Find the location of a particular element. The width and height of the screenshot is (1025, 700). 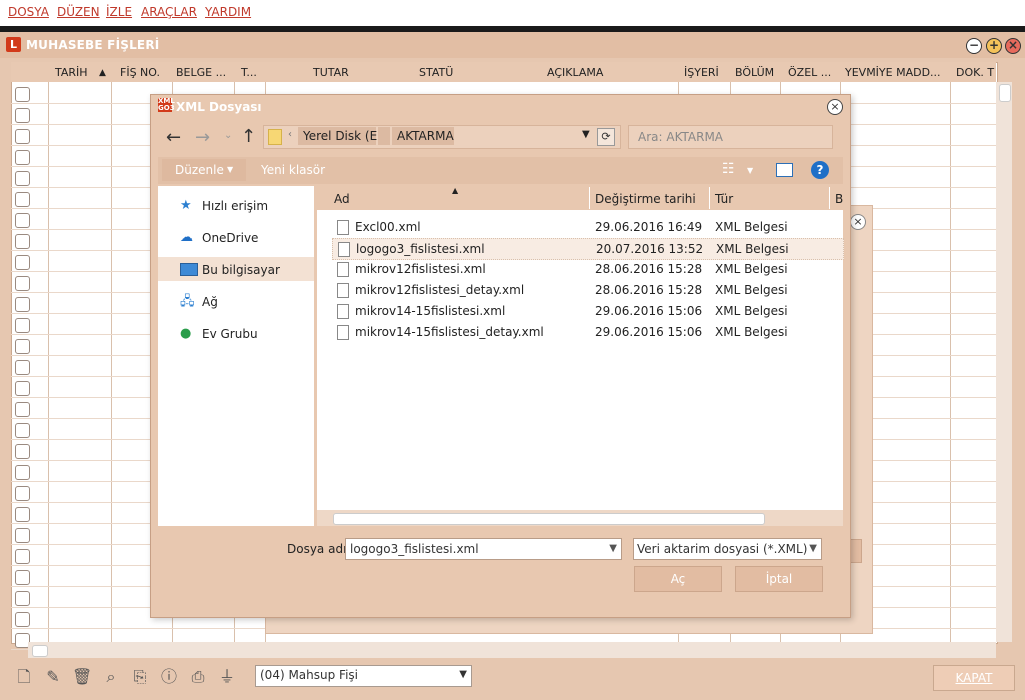

file-horizontal-scrollbar is located at coordinates (580, 518).